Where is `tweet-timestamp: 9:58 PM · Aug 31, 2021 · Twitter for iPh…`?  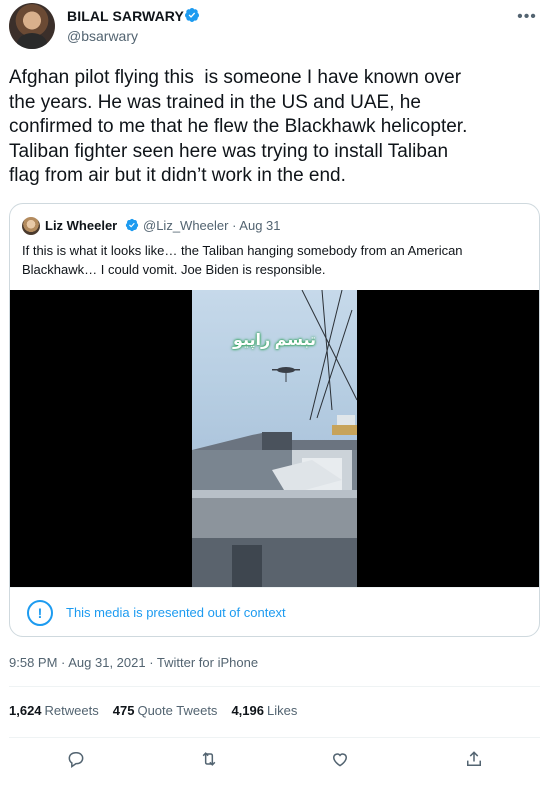
tweet-timestamp: 9:58 PM · Aug 31, 2021 · Twitter for iPh… is located at coordinates (133, 662).